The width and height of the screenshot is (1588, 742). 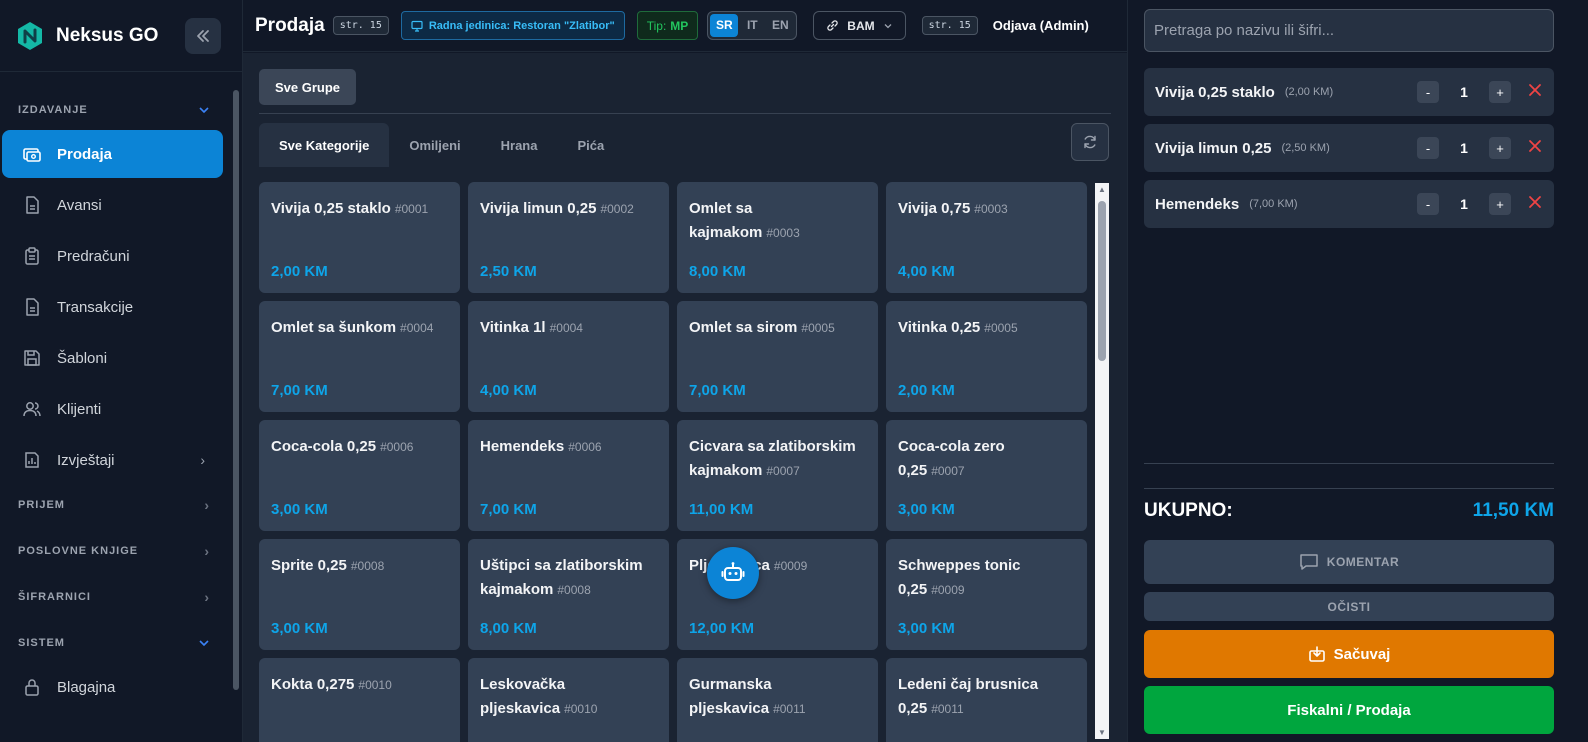 What do you see at coordinates (986, 475) in the screenshot?
I see `product-card: Coca-cola zero 0,25 #0007 3,00 KM` at bounding box center [986, 475].